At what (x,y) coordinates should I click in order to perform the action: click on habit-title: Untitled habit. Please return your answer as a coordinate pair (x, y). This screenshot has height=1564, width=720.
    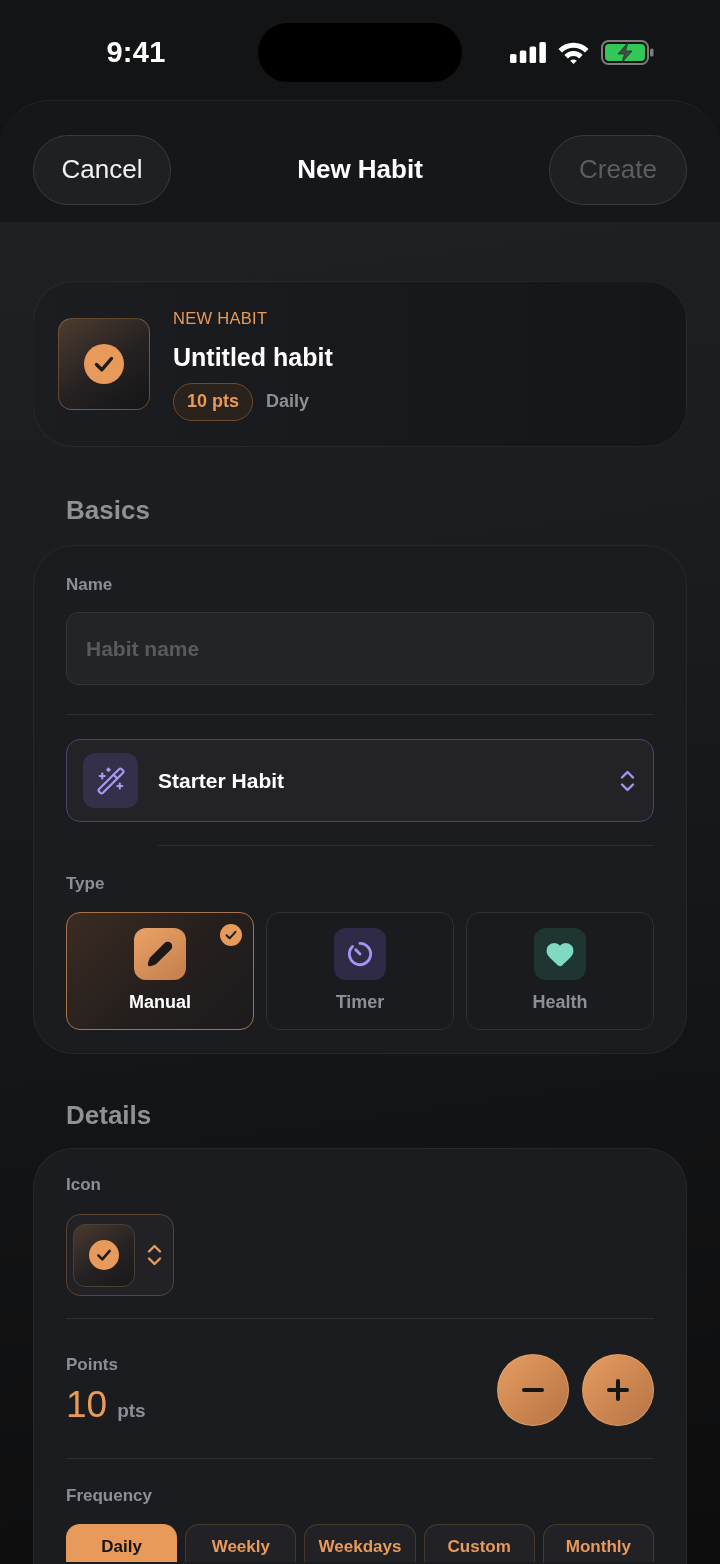
    Looking at the image, I should click on (253, 356).